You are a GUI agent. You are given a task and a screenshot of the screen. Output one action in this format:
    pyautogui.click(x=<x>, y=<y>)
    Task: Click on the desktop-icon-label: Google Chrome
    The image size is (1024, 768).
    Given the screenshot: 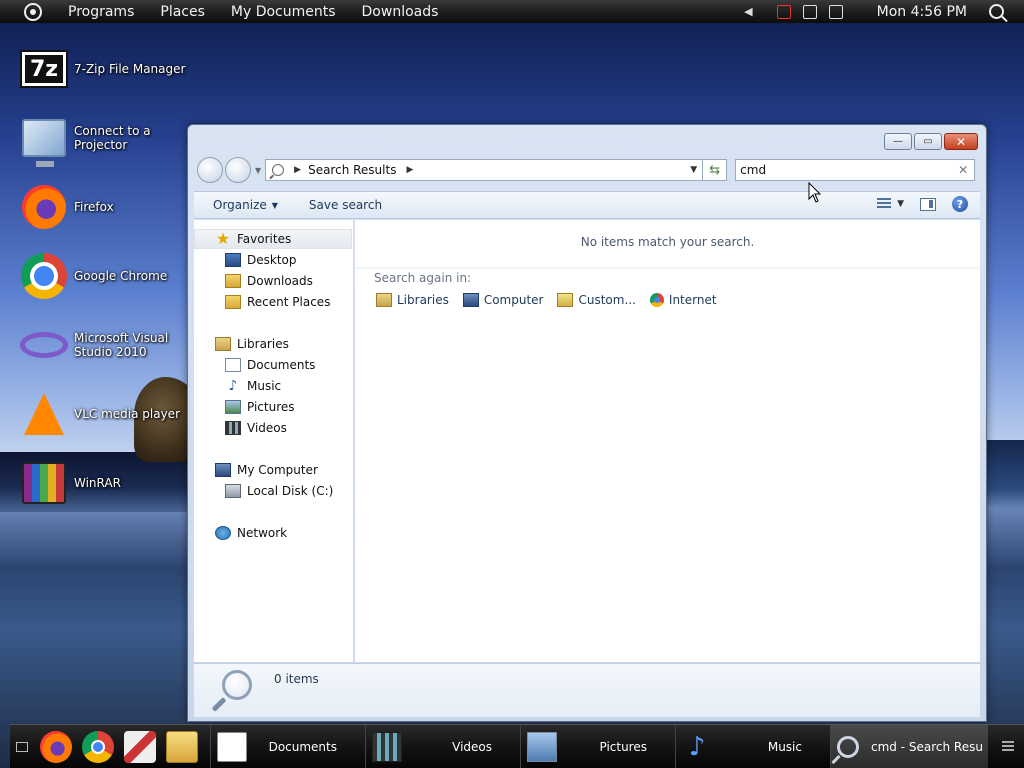 What is the action you would take?
    pyautogui.click(x=121, y=276)
    